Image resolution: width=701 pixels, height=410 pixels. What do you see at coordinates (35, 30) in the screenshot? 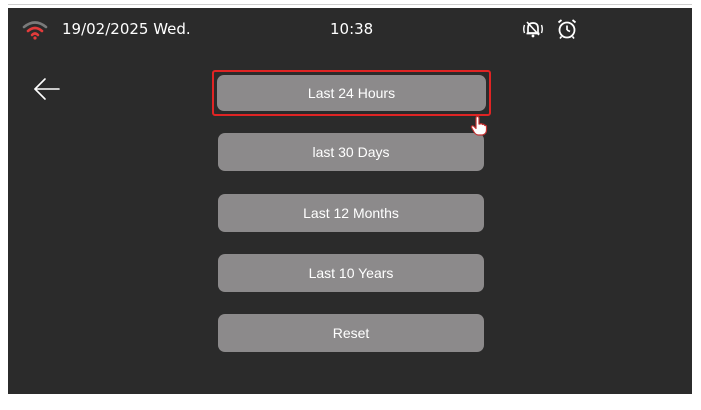
I see `wifi-icon` at bounding box center [35, 30].